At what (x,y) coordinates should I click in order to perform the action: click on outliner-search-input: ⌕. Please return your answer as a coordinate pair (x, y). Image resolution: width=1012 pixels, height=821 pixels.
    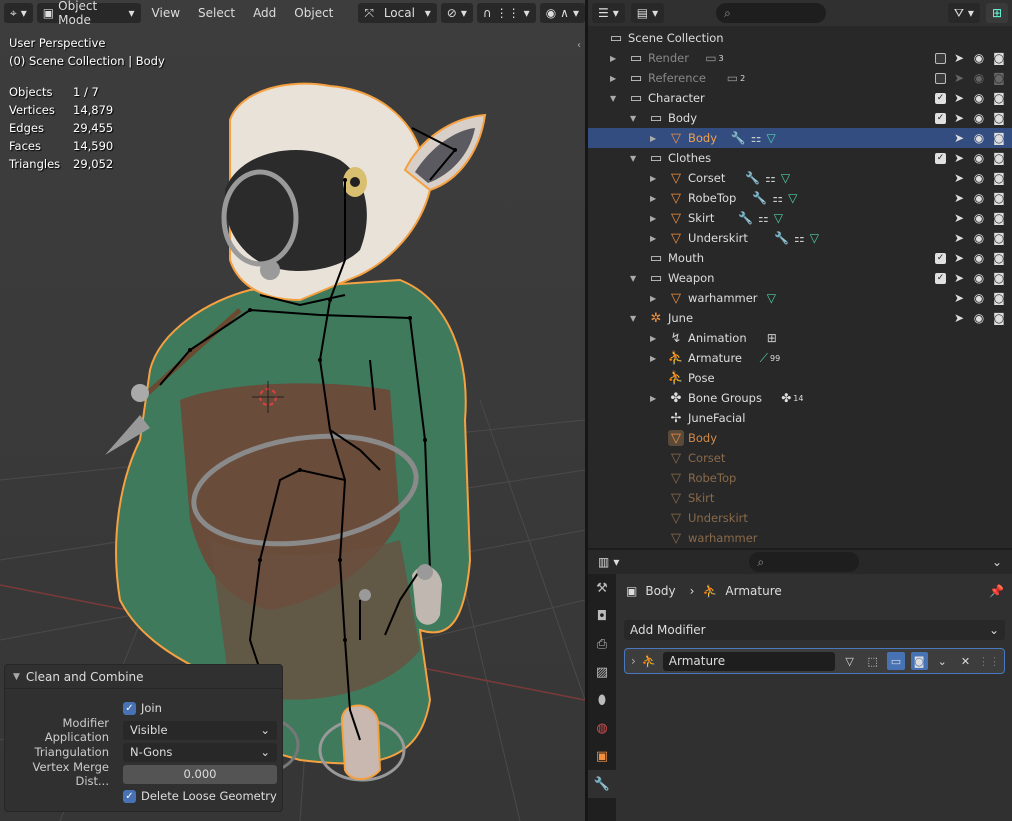
    Looking at the image, I should click on (771, 13).